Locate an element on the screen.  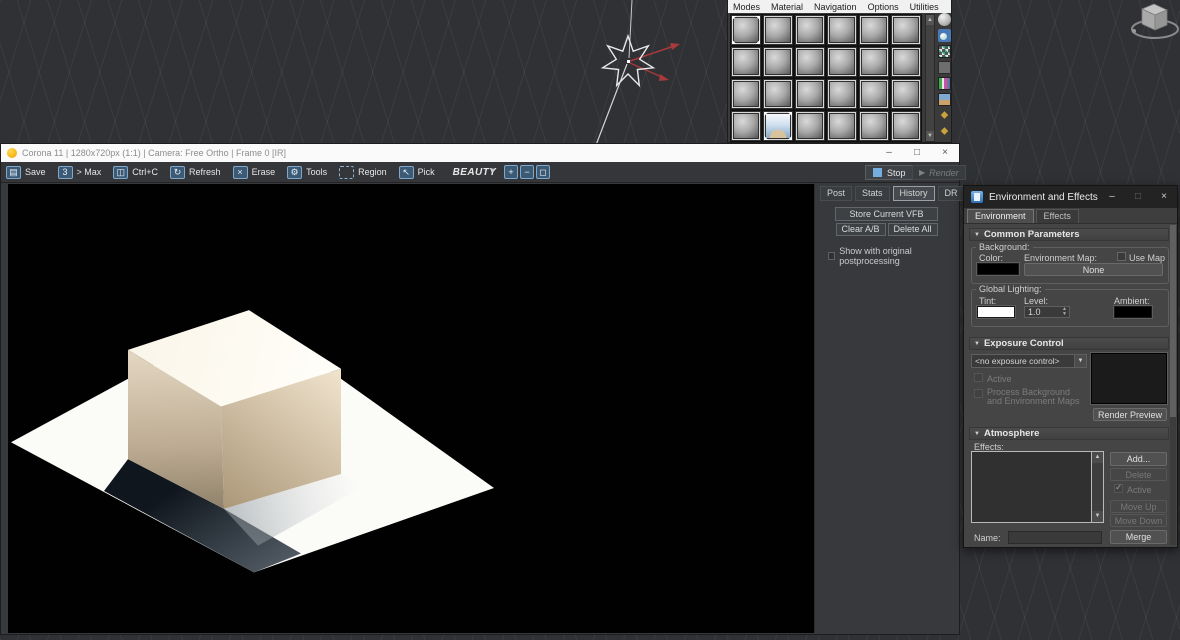
maximize-button: □ is located at coordinates (917, 153).